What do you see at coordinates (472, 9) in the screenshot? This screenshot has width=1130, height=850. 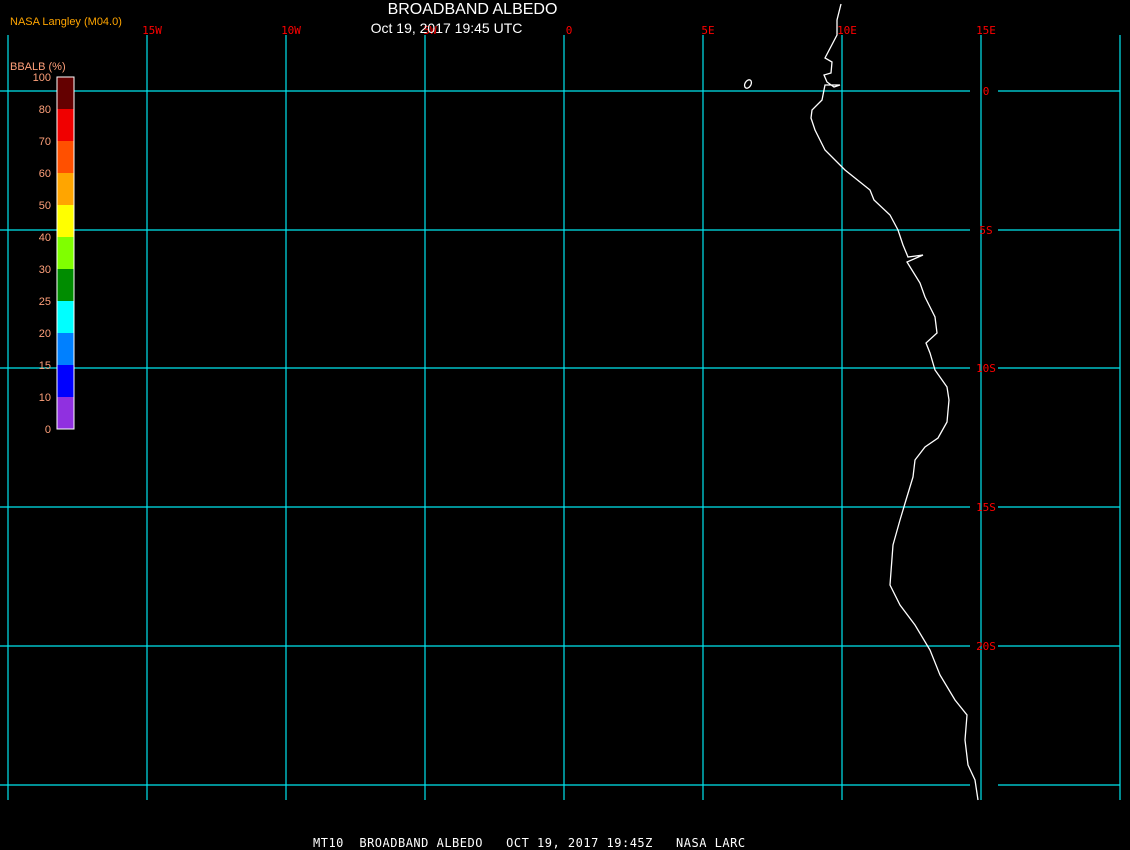 I see `map-title: BROADBAND ALBEDO` at bounding box center [472, 9].